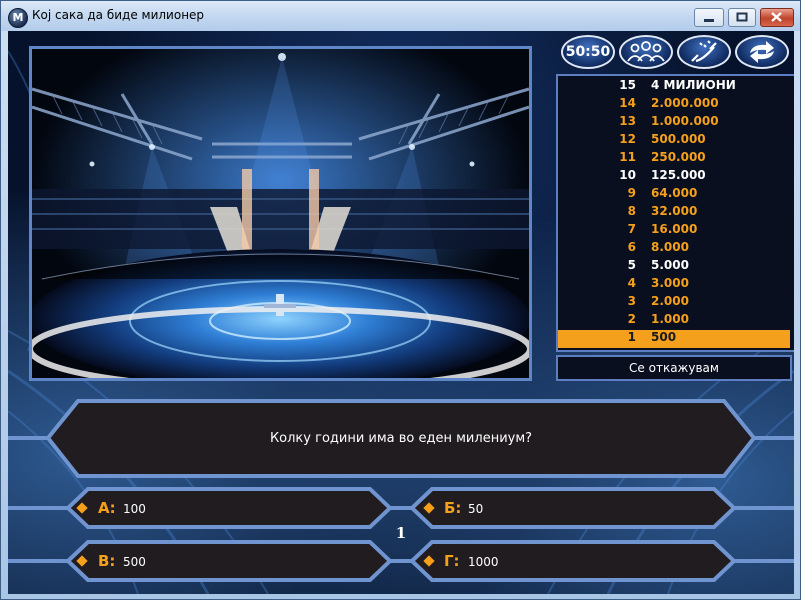 This screenshot has height=600, width=801. I want to click on app-logo-icon: M, so click(18, 18).